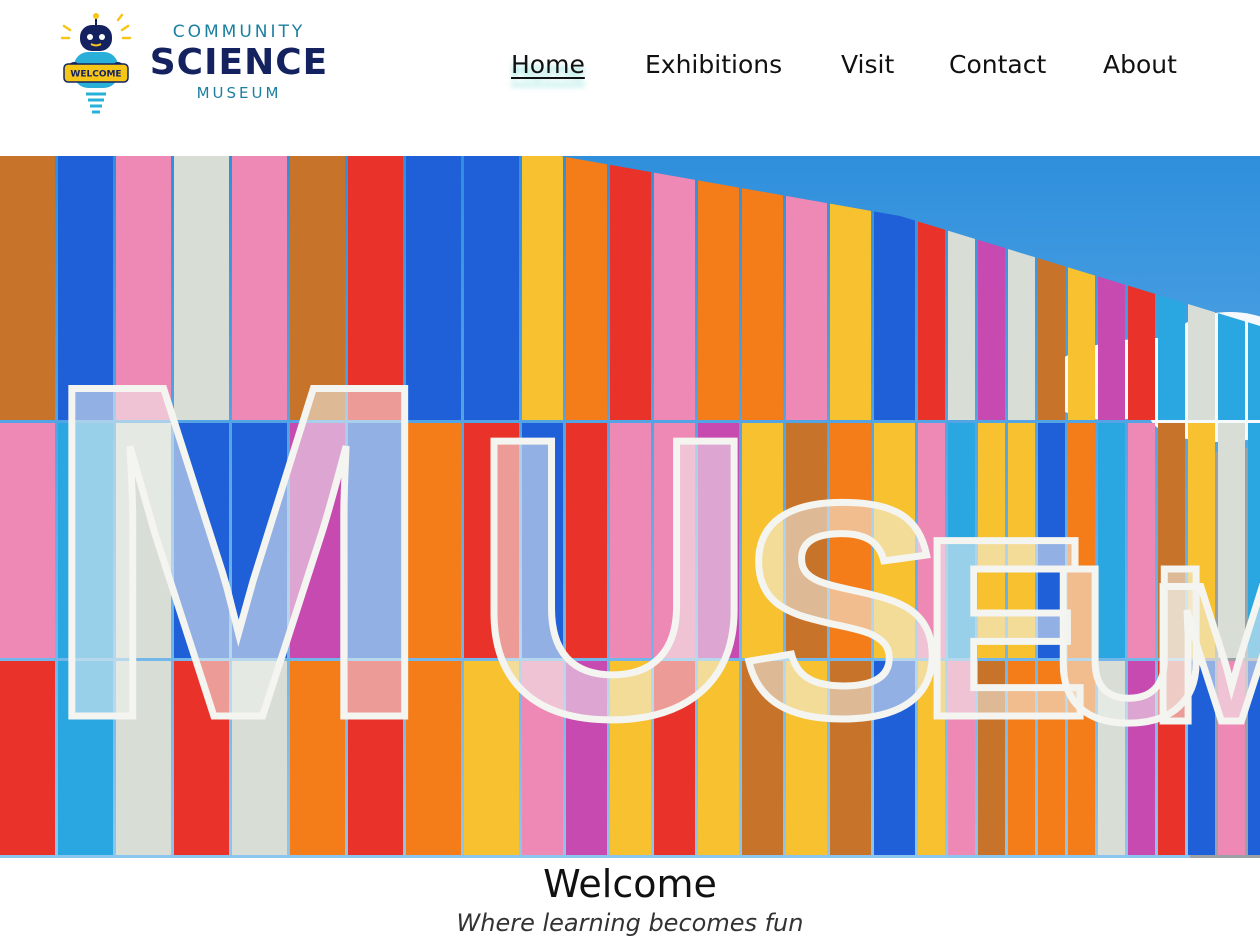 This screenshot has height=946, width=1260. What do you see at coordinates (1140, 65) in the screenshot?
I see `nav-about-link: About` at bounding box center [1140, 65].